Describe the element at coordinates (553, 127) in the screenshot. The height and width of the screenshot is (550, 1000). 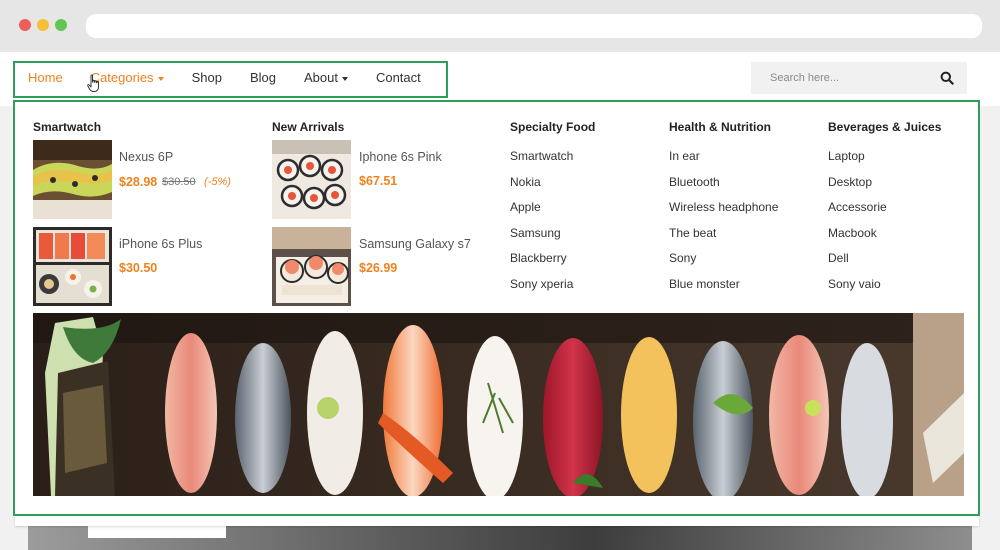
I see `column-title-specialty-food: Specialty Food` at that location.